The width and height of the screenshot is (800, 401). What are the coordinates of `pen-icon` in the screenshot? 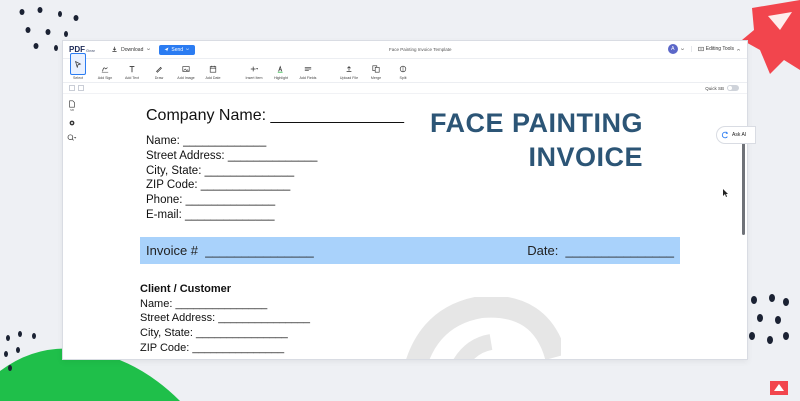 It's located at (159, 69).